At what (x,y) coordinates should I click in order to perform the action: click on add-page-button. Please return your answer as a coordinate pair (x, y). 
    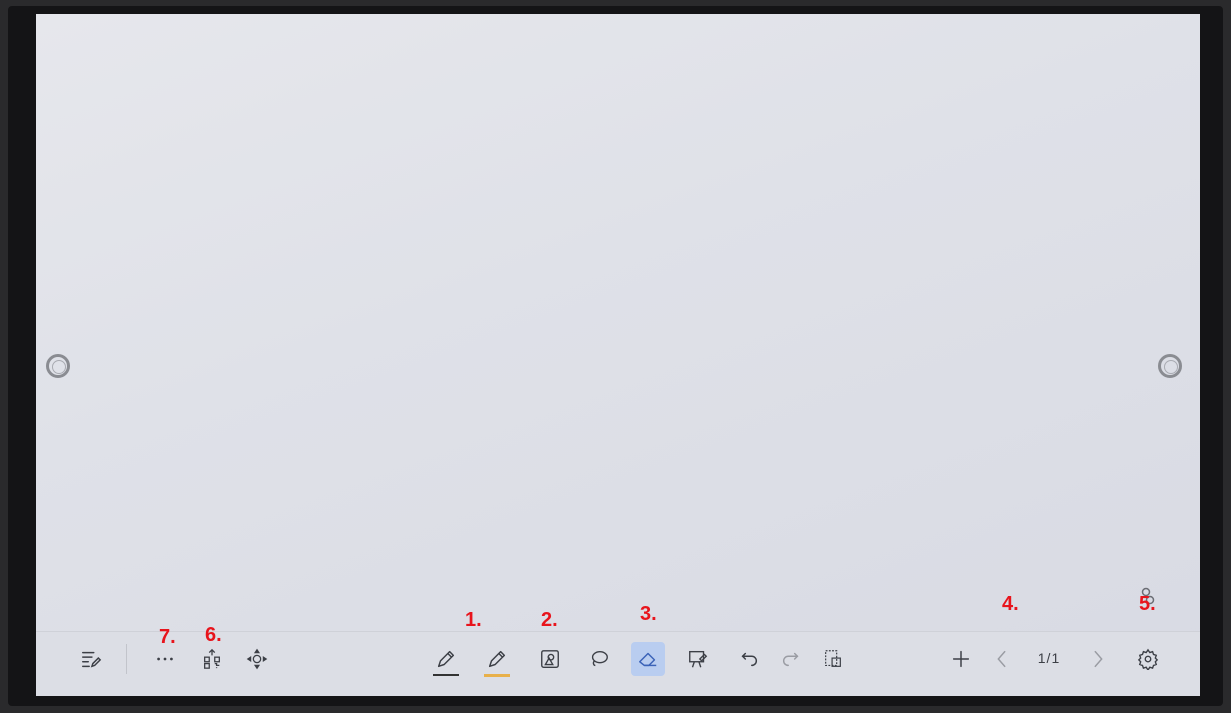
    Looking at the image, I should click on (961, 659).